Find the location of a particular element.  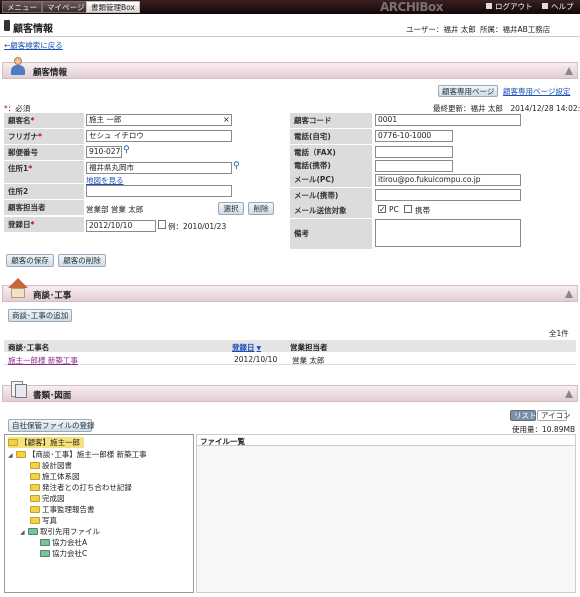

tree-item-supervision-report: 工事監理報告書 is located at coordinates (62, 509).